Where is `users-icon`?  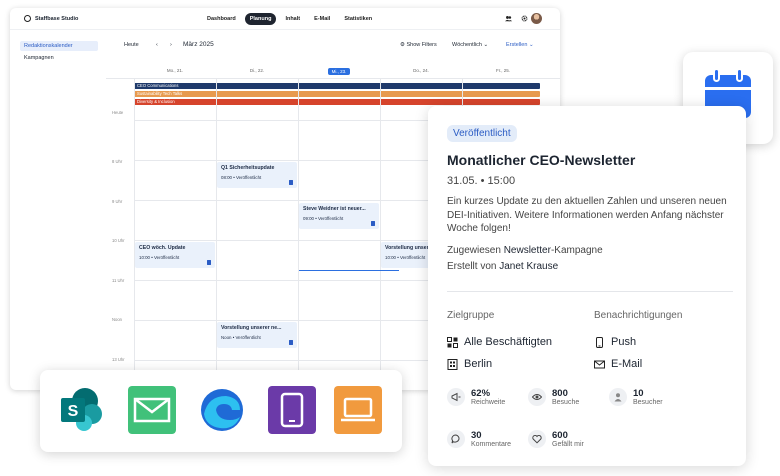 users-icon is located at coordinates (508, 18).